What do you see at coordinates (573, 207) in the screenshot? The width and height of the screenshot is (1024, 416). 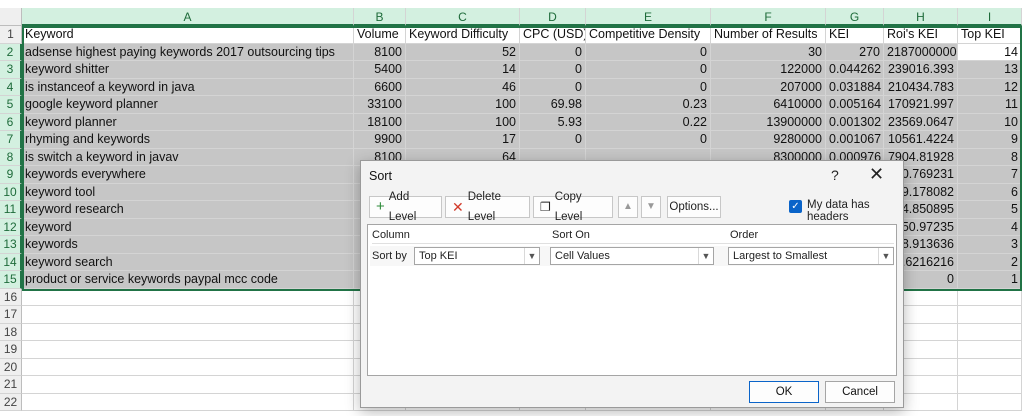 I see `copy-level-button: ❐ Copy Level` at bounding box center [573, 207].